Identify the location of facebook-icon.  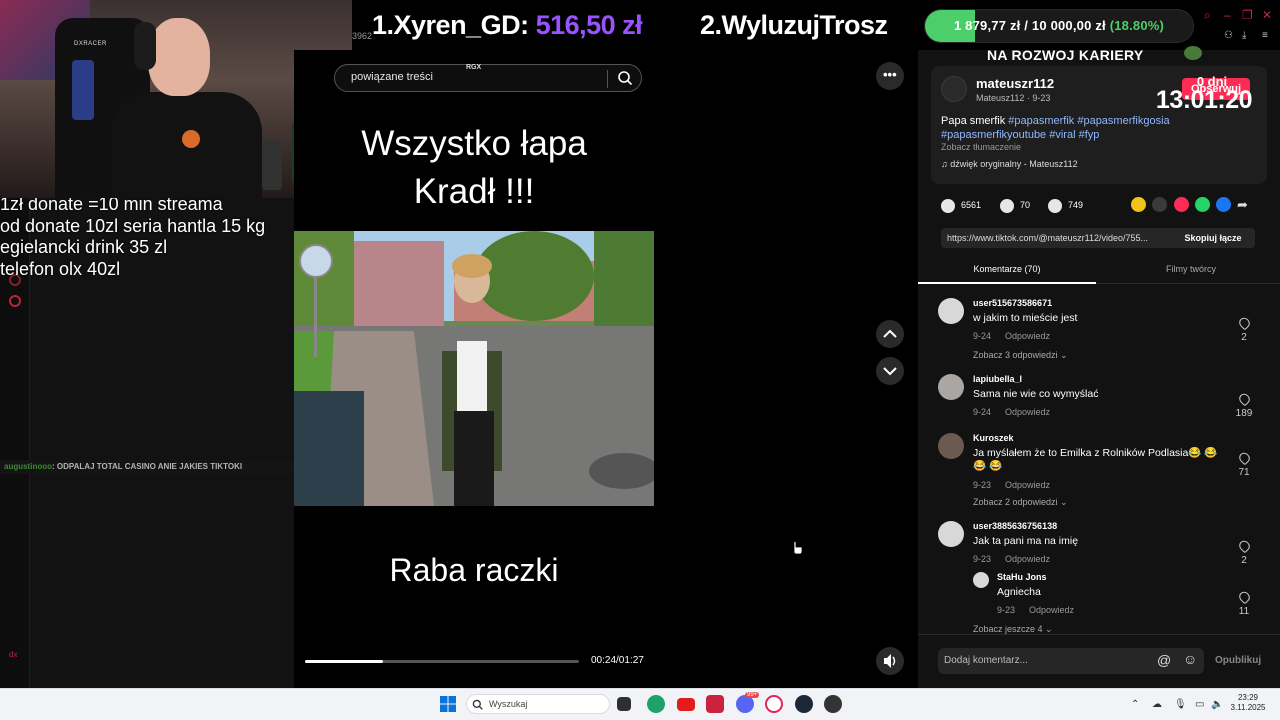
(1223, 204).